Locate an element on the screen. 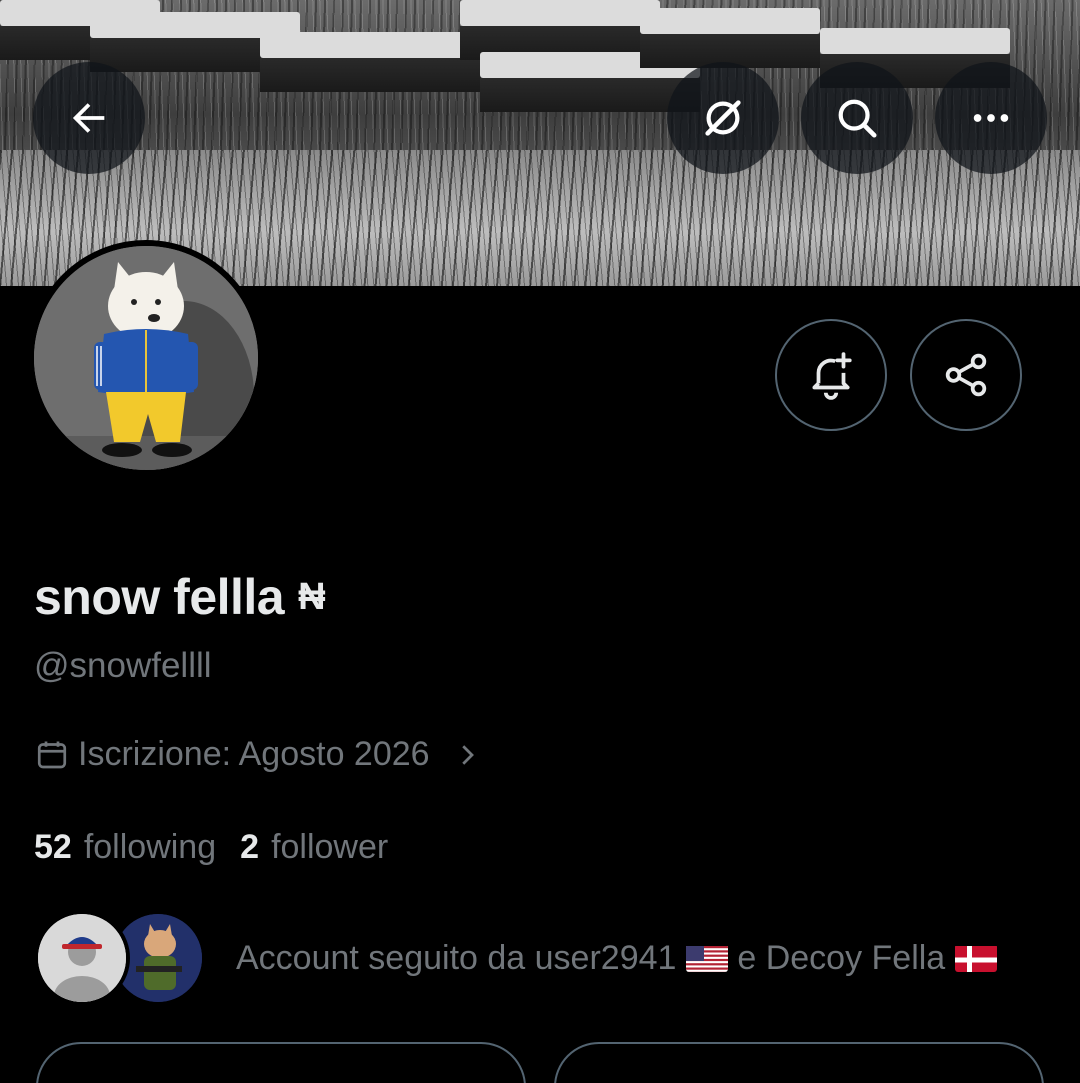 Image resolution: width=1080 pixels, height=1083 pixels. arrow-left-icon is located at coordinates (88, 118).